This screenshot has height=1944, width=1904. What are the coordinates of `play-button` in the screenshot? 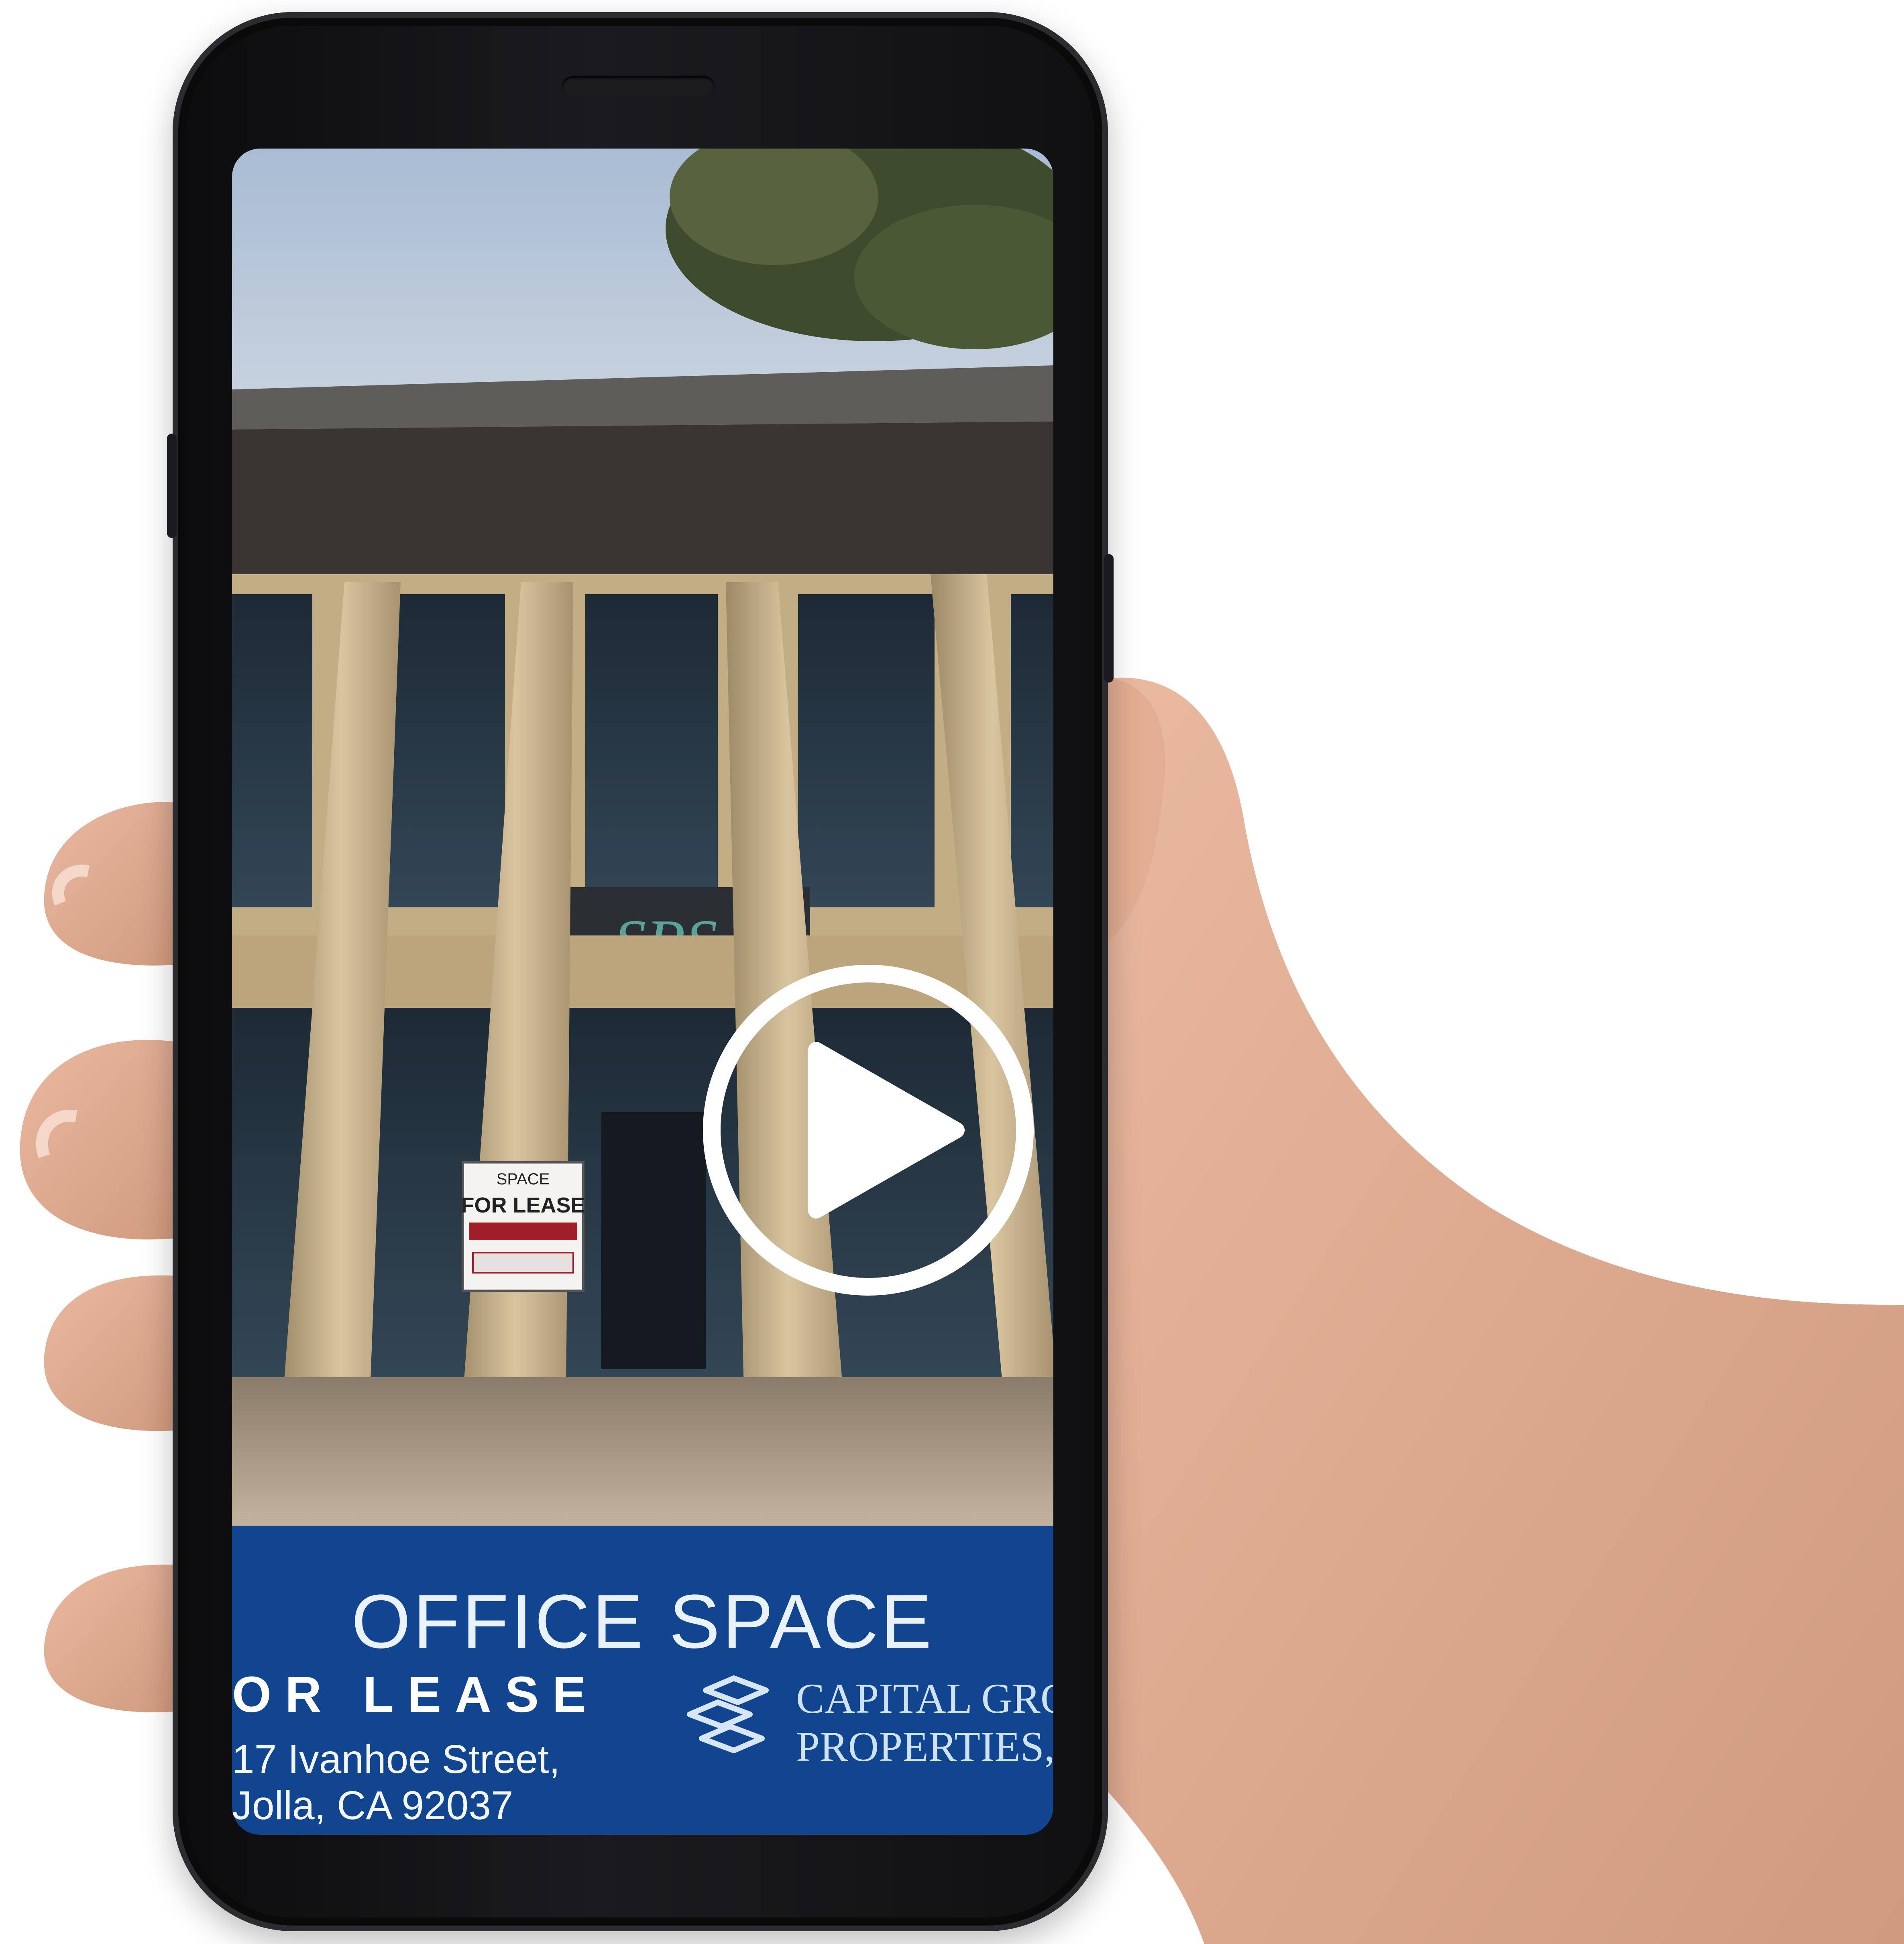 It's located at (868, 1130).